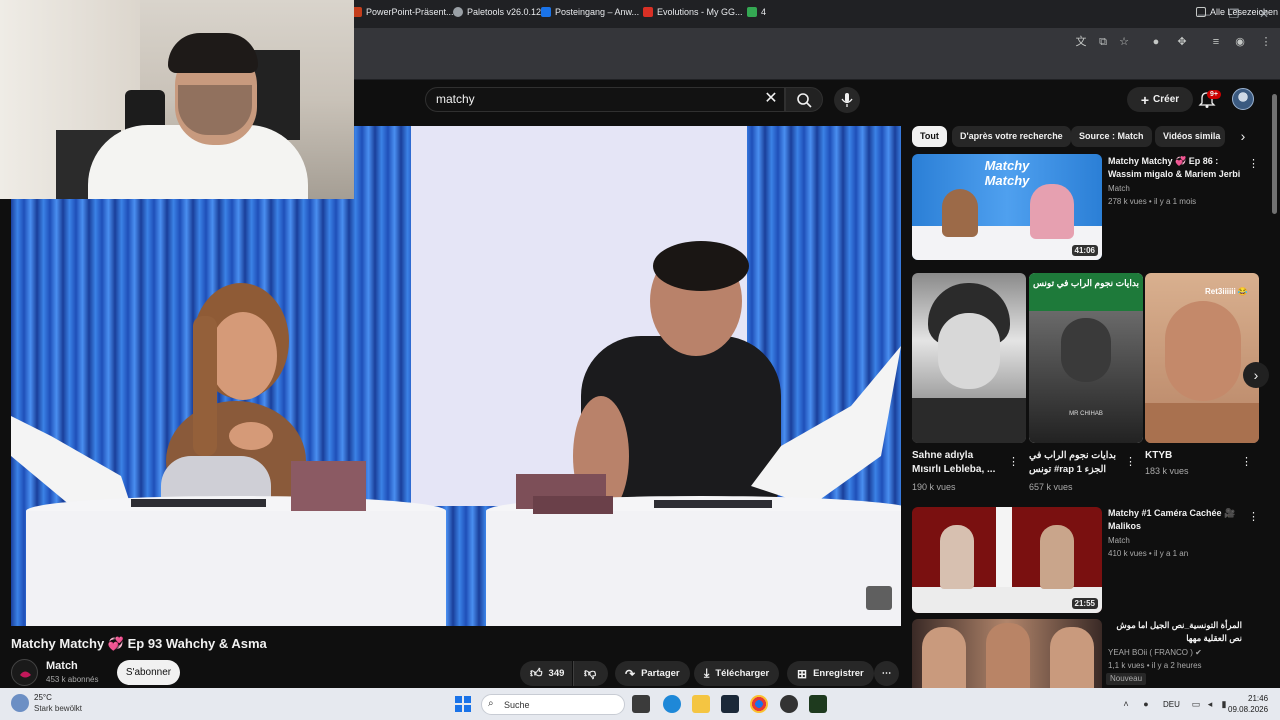 This screenshot has height=720, width=1280. I want to click on search-icon, so click(804, 100).